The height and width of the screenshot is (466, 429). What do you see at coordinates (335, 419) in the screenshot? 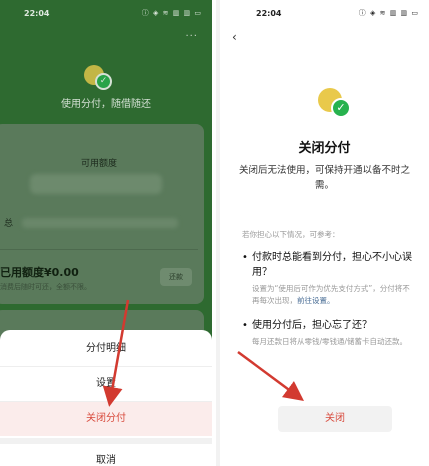
I see `close-button: 关闭` at bounding box center [335, 419].